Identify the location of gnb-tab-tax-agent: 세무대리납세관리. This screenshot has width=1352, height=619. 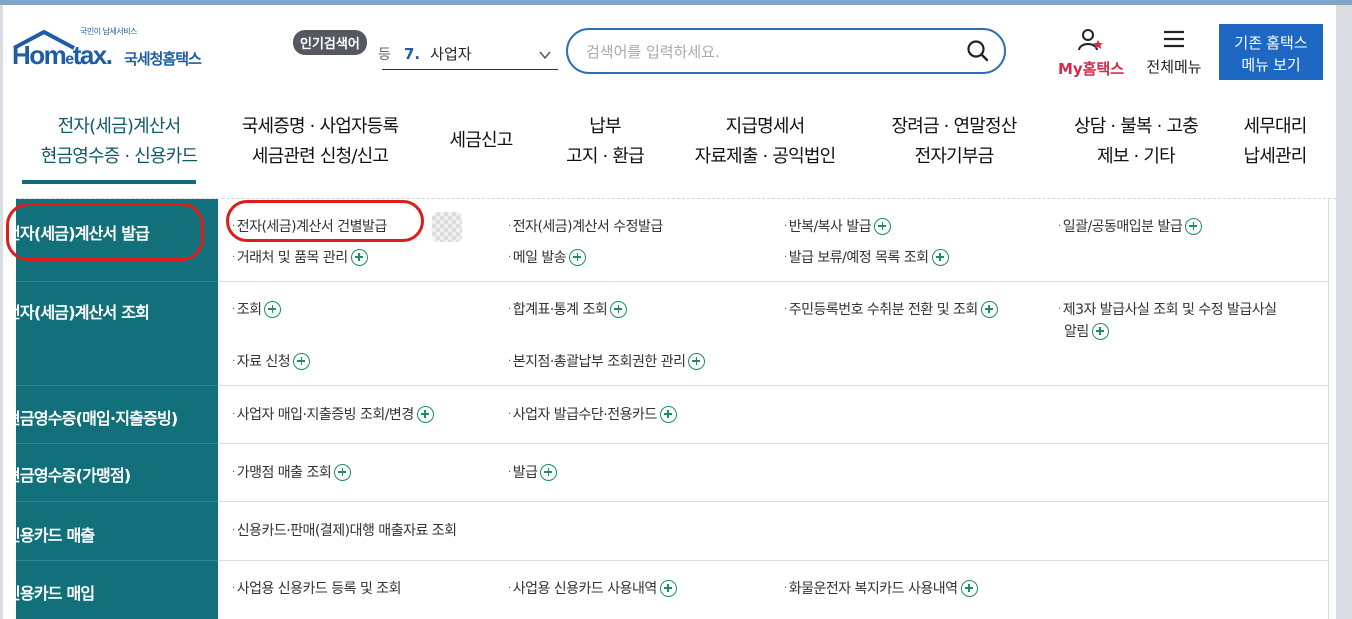
(1275, 142).